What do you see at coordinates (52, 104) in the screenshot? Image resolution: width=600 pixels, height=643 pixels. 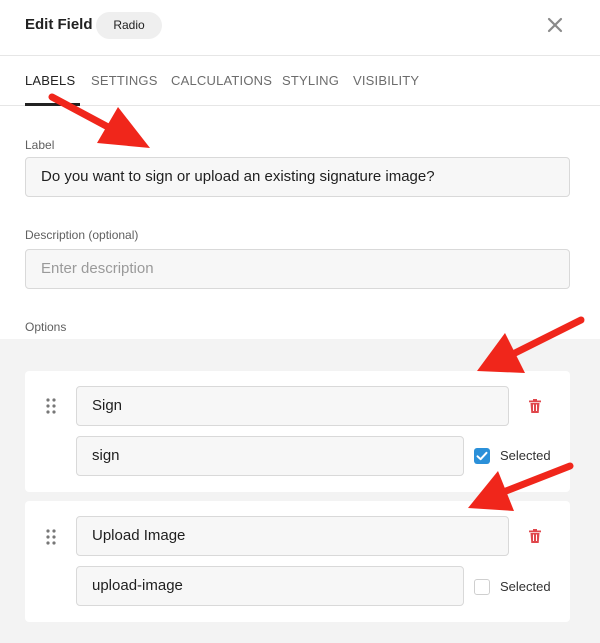 I see `active-tab-indicator` at bounding box center [52, 104].